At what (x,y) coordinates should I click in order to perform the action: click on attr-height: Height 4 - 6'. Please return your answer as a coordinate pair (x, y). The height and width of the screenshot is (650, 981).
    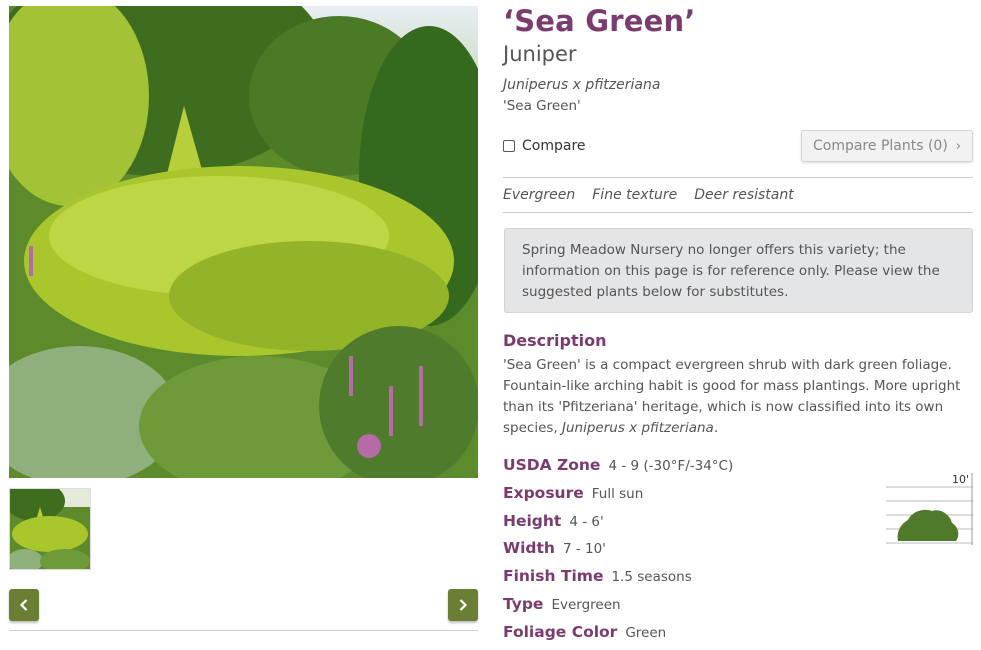
    Looking at the image, I should click on (553, 521).